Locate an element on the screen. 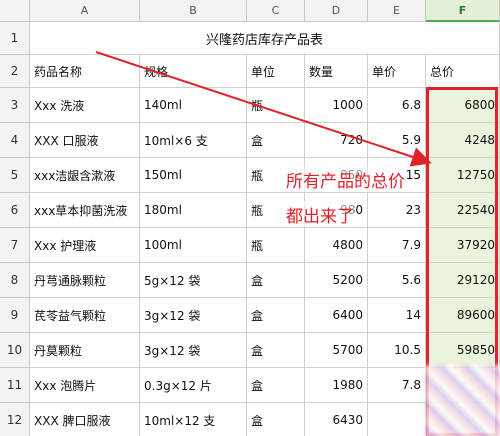  cell-qty: 5700 is located at coordinates (336, 350).